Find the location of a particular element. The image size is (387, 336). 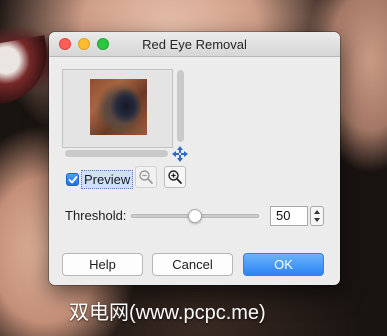

stepper-down-arrow-icon is located at coordinates (317, 220).